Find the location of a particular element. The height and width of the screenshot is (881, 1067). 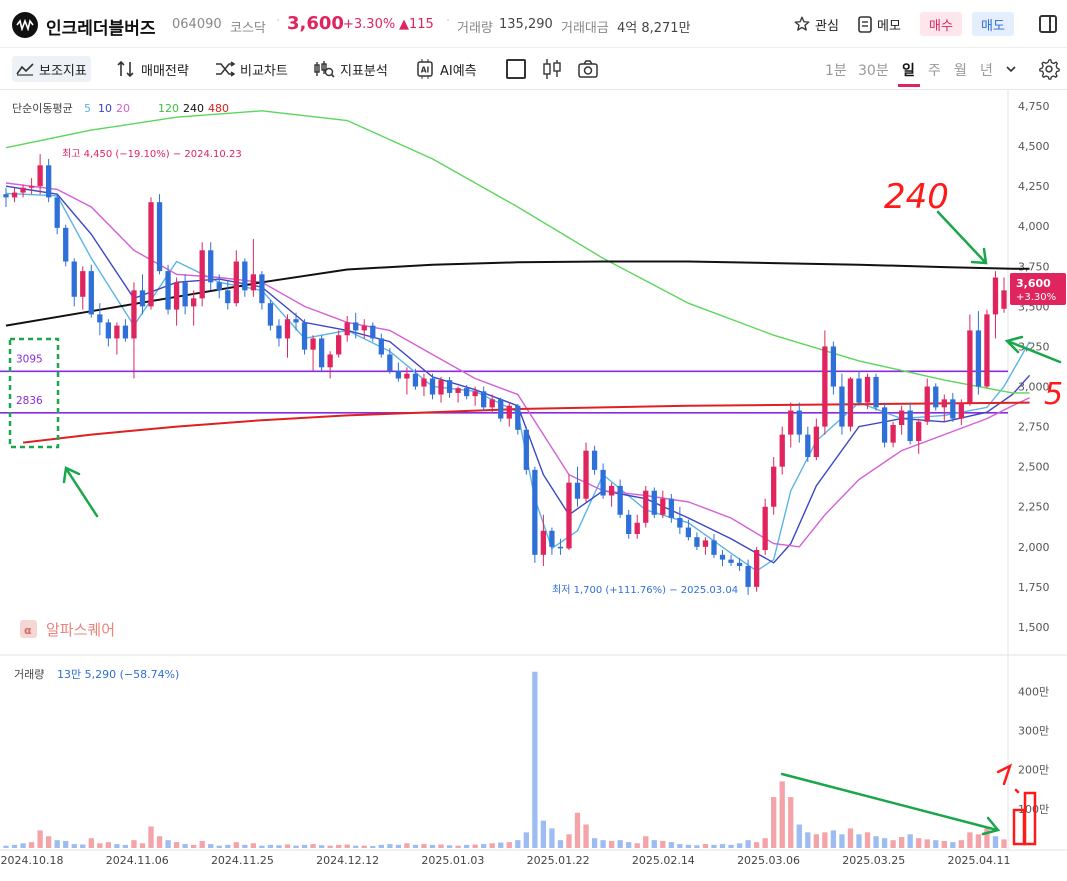

price-tick-12: 1,750 is located at coordinates (1034, 587).